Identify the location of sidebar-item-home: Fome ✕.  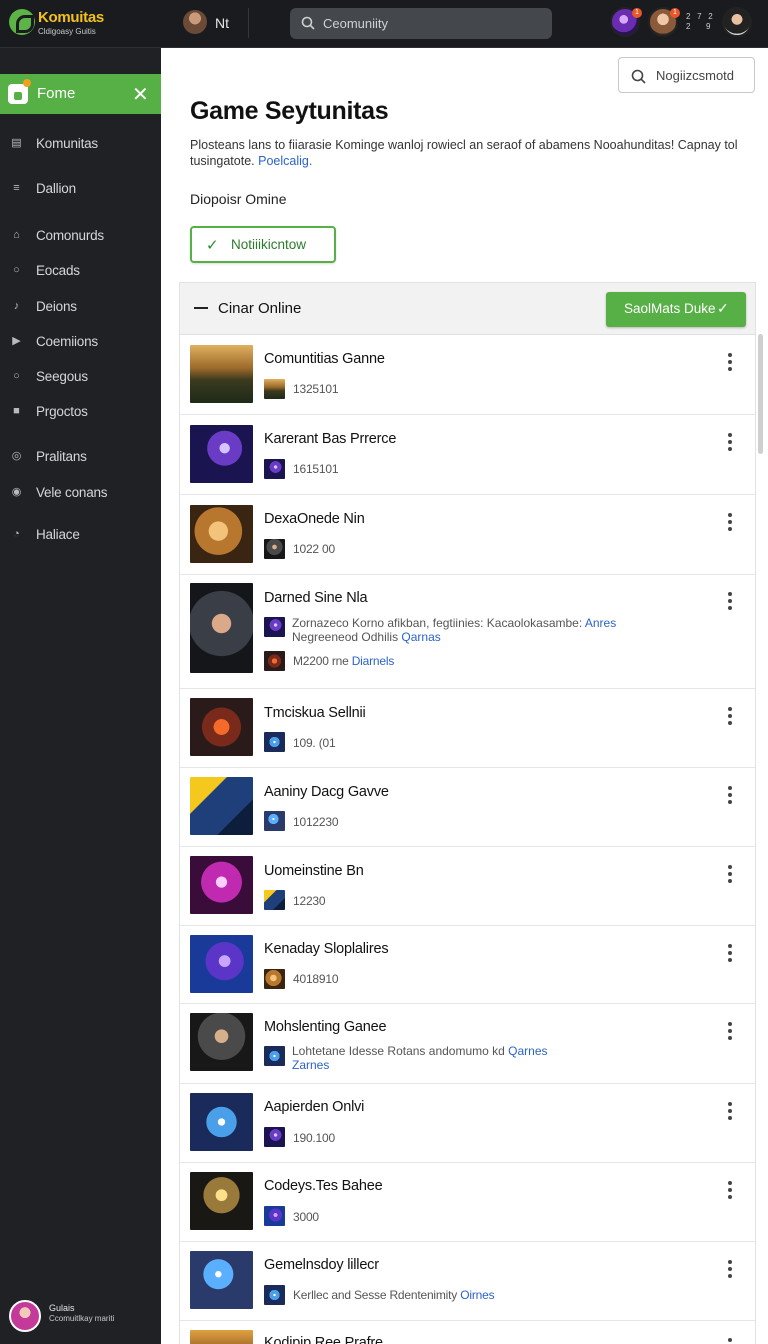
(80, 94).